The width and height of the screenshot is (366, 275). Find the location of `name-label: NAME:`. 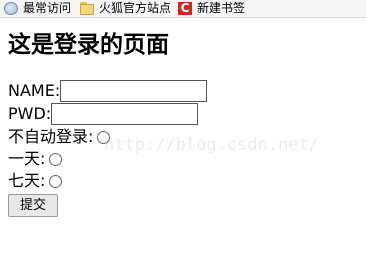

name-label: NAME: is located at coordinates (34, 90).